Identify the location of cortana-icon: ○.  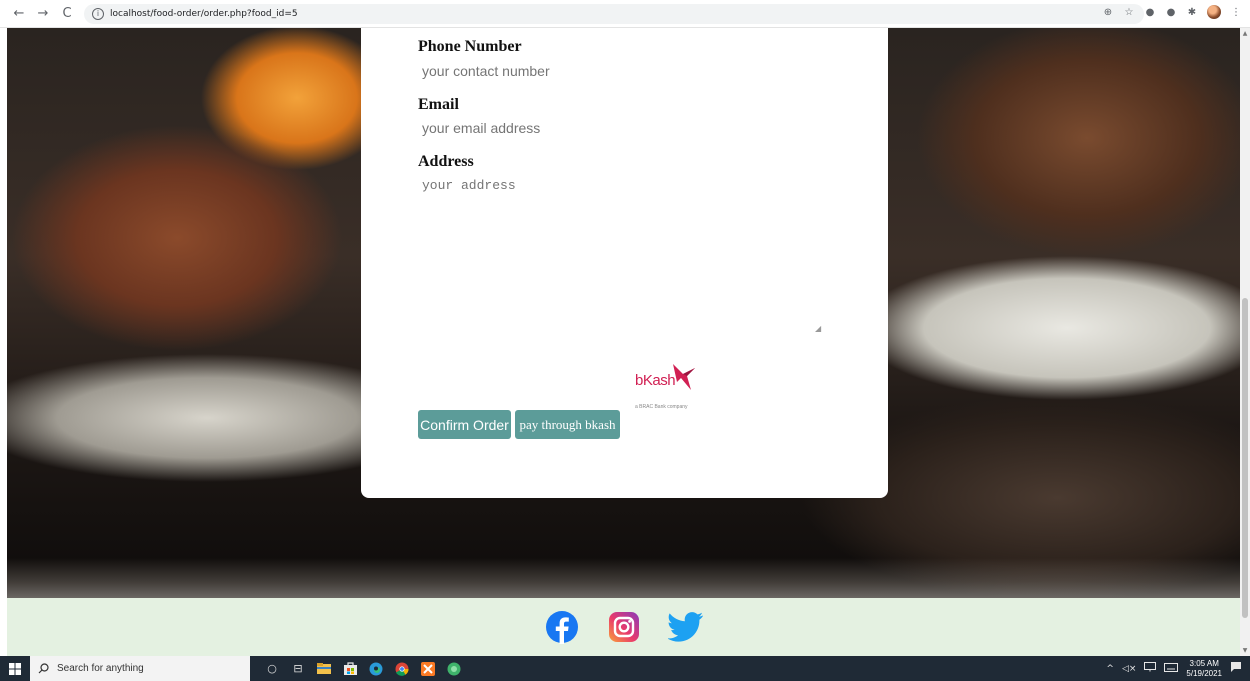
(272, 669).